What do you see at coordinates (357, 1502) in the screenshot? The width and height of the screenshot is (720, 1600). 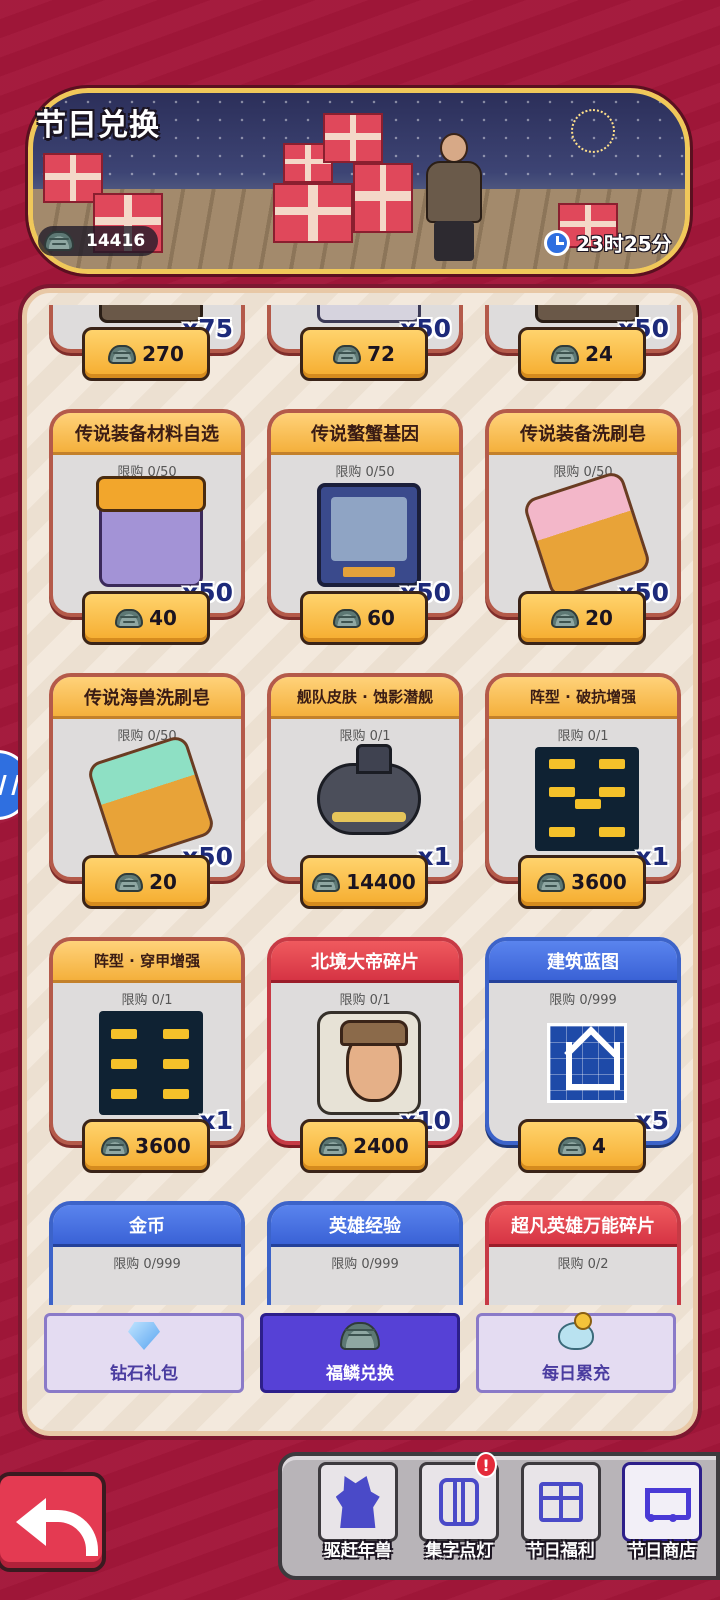 I see `beast-icon` at bounding box center [357, 1502].